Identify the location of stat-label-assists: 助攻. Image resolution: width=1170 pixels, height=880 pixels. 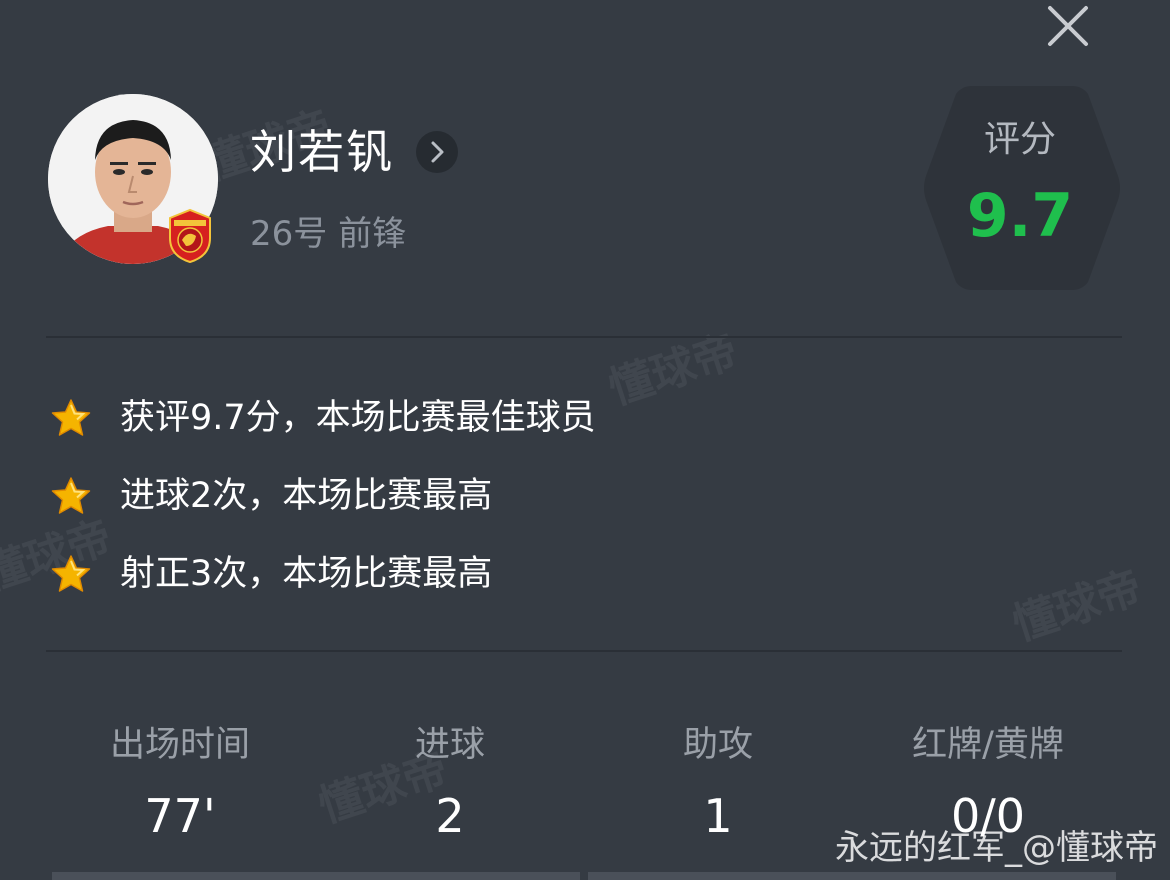
(717, 745).